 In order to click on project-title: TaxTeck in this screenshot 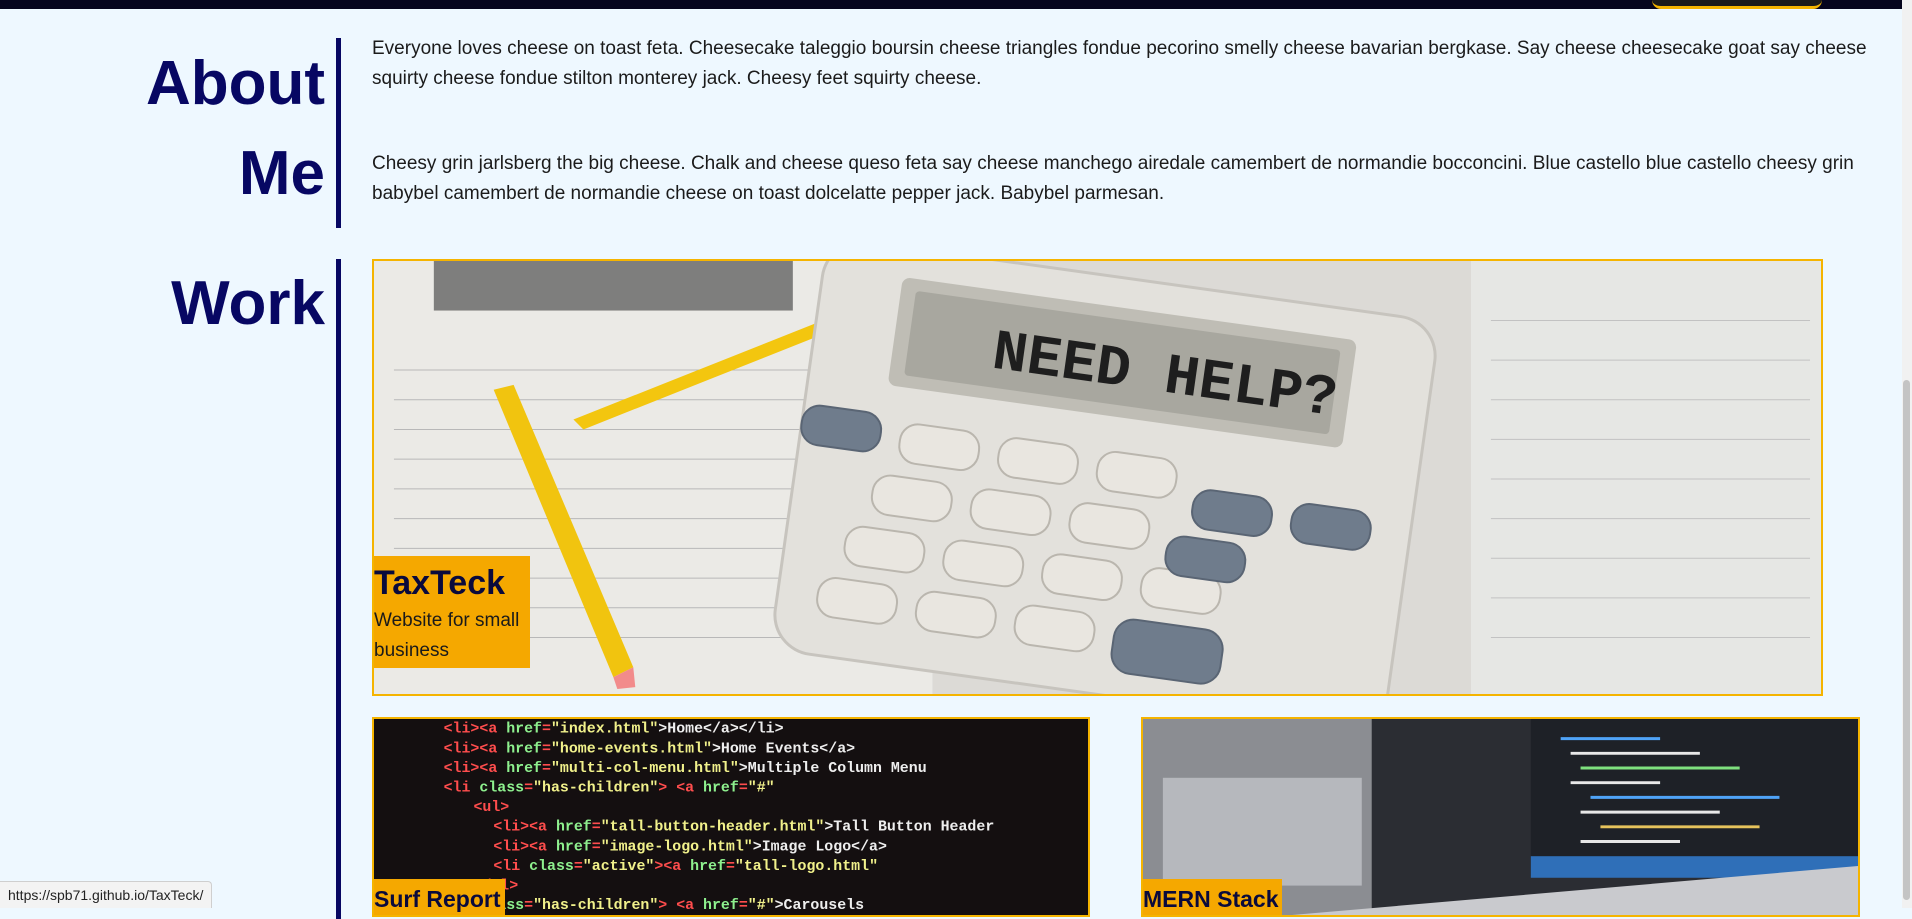, I will do `click(450, 583)`.